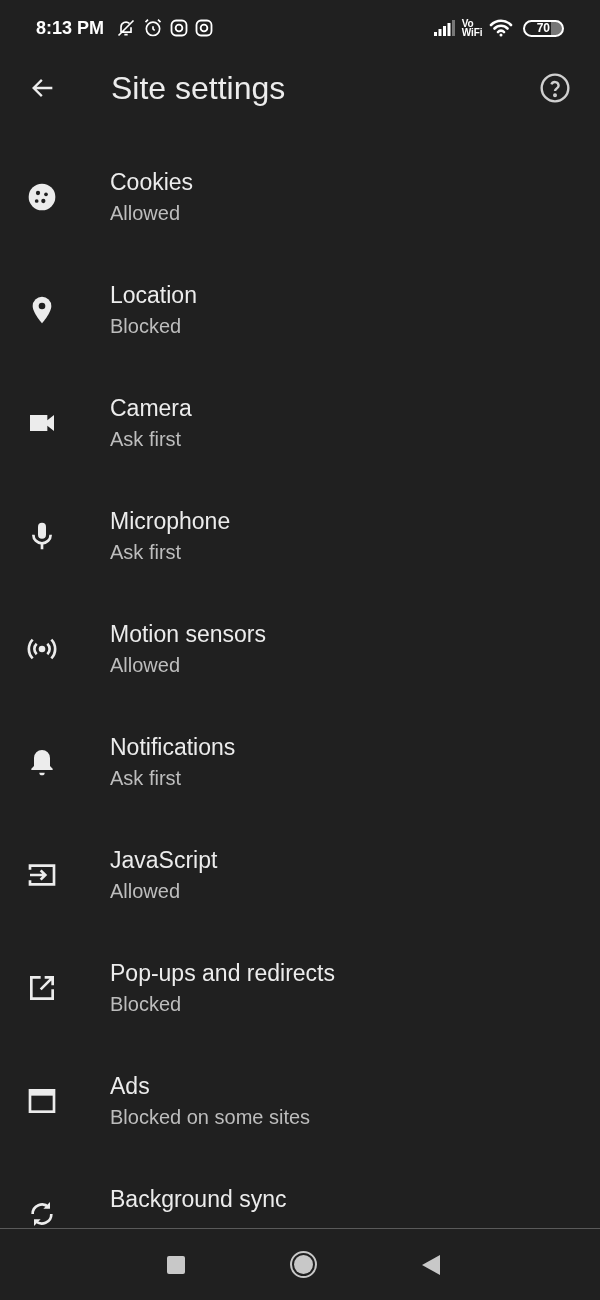  Describe the element at coordinates (151, 408) in the screenshot. I see `setting-title: Camera` at that location.